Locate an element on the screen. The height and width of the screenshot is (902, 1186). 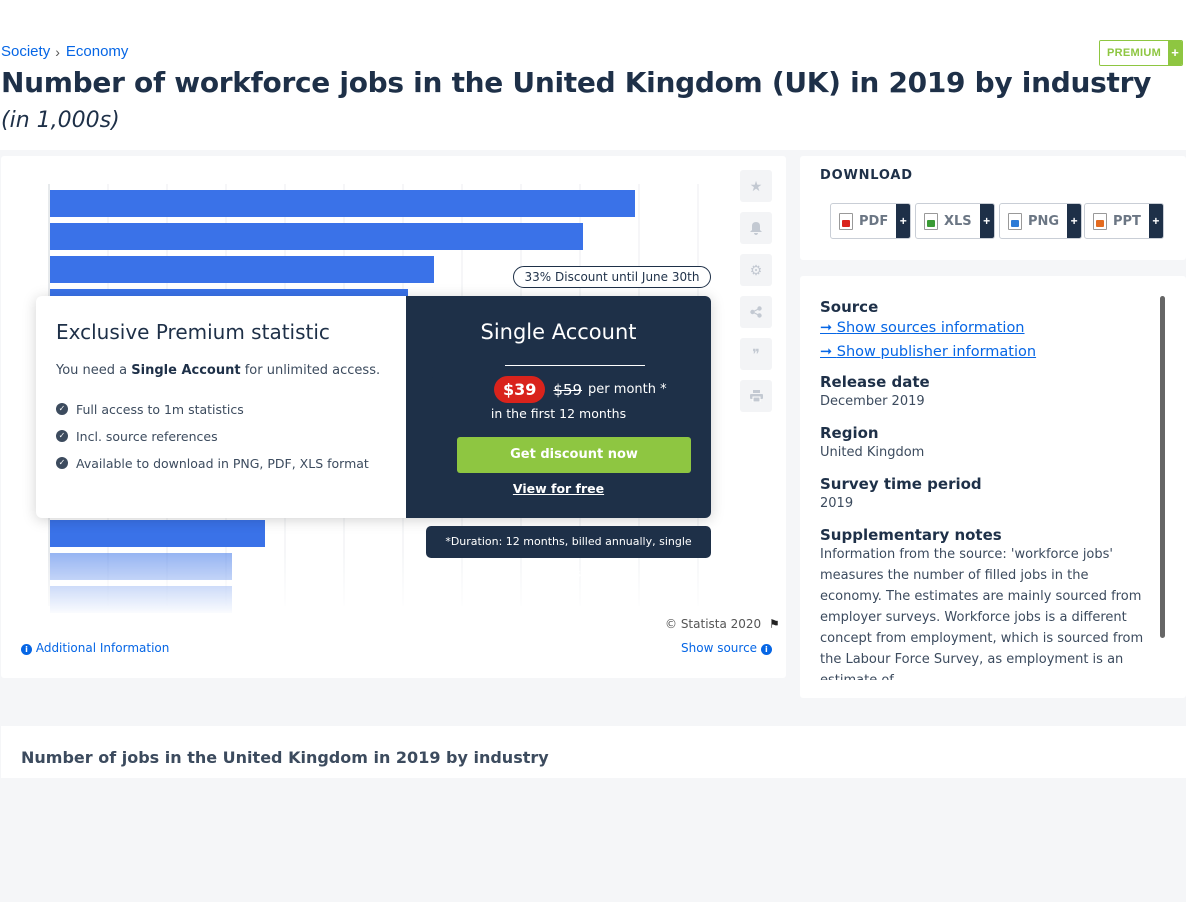
need-prefix: You need a is located at coordinates (94, 370).